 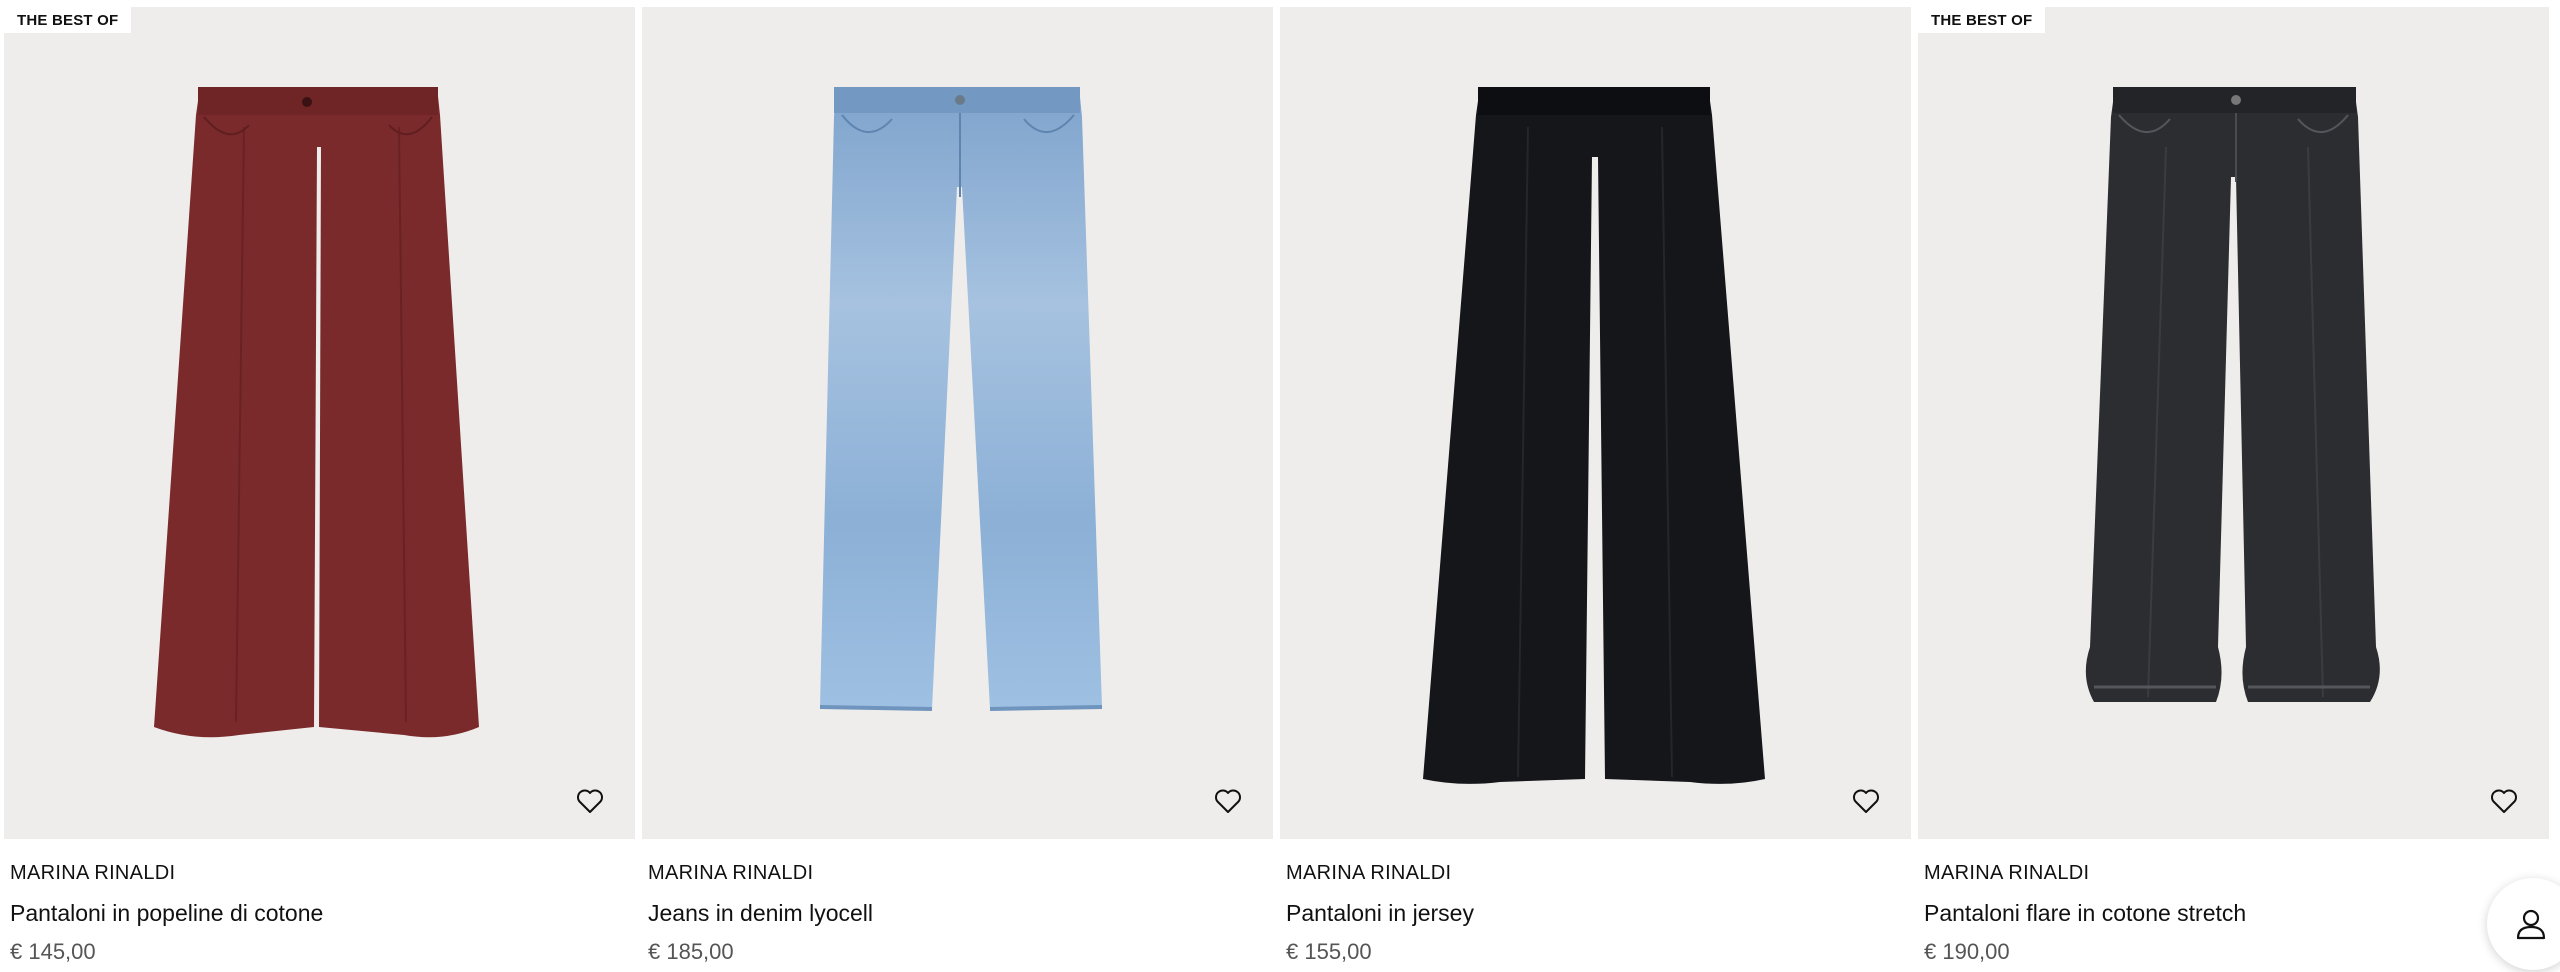 What do you see at coordinates (2531, 924) in the screenshot?
I see `user-icon` at bounding box center [2531, 924].